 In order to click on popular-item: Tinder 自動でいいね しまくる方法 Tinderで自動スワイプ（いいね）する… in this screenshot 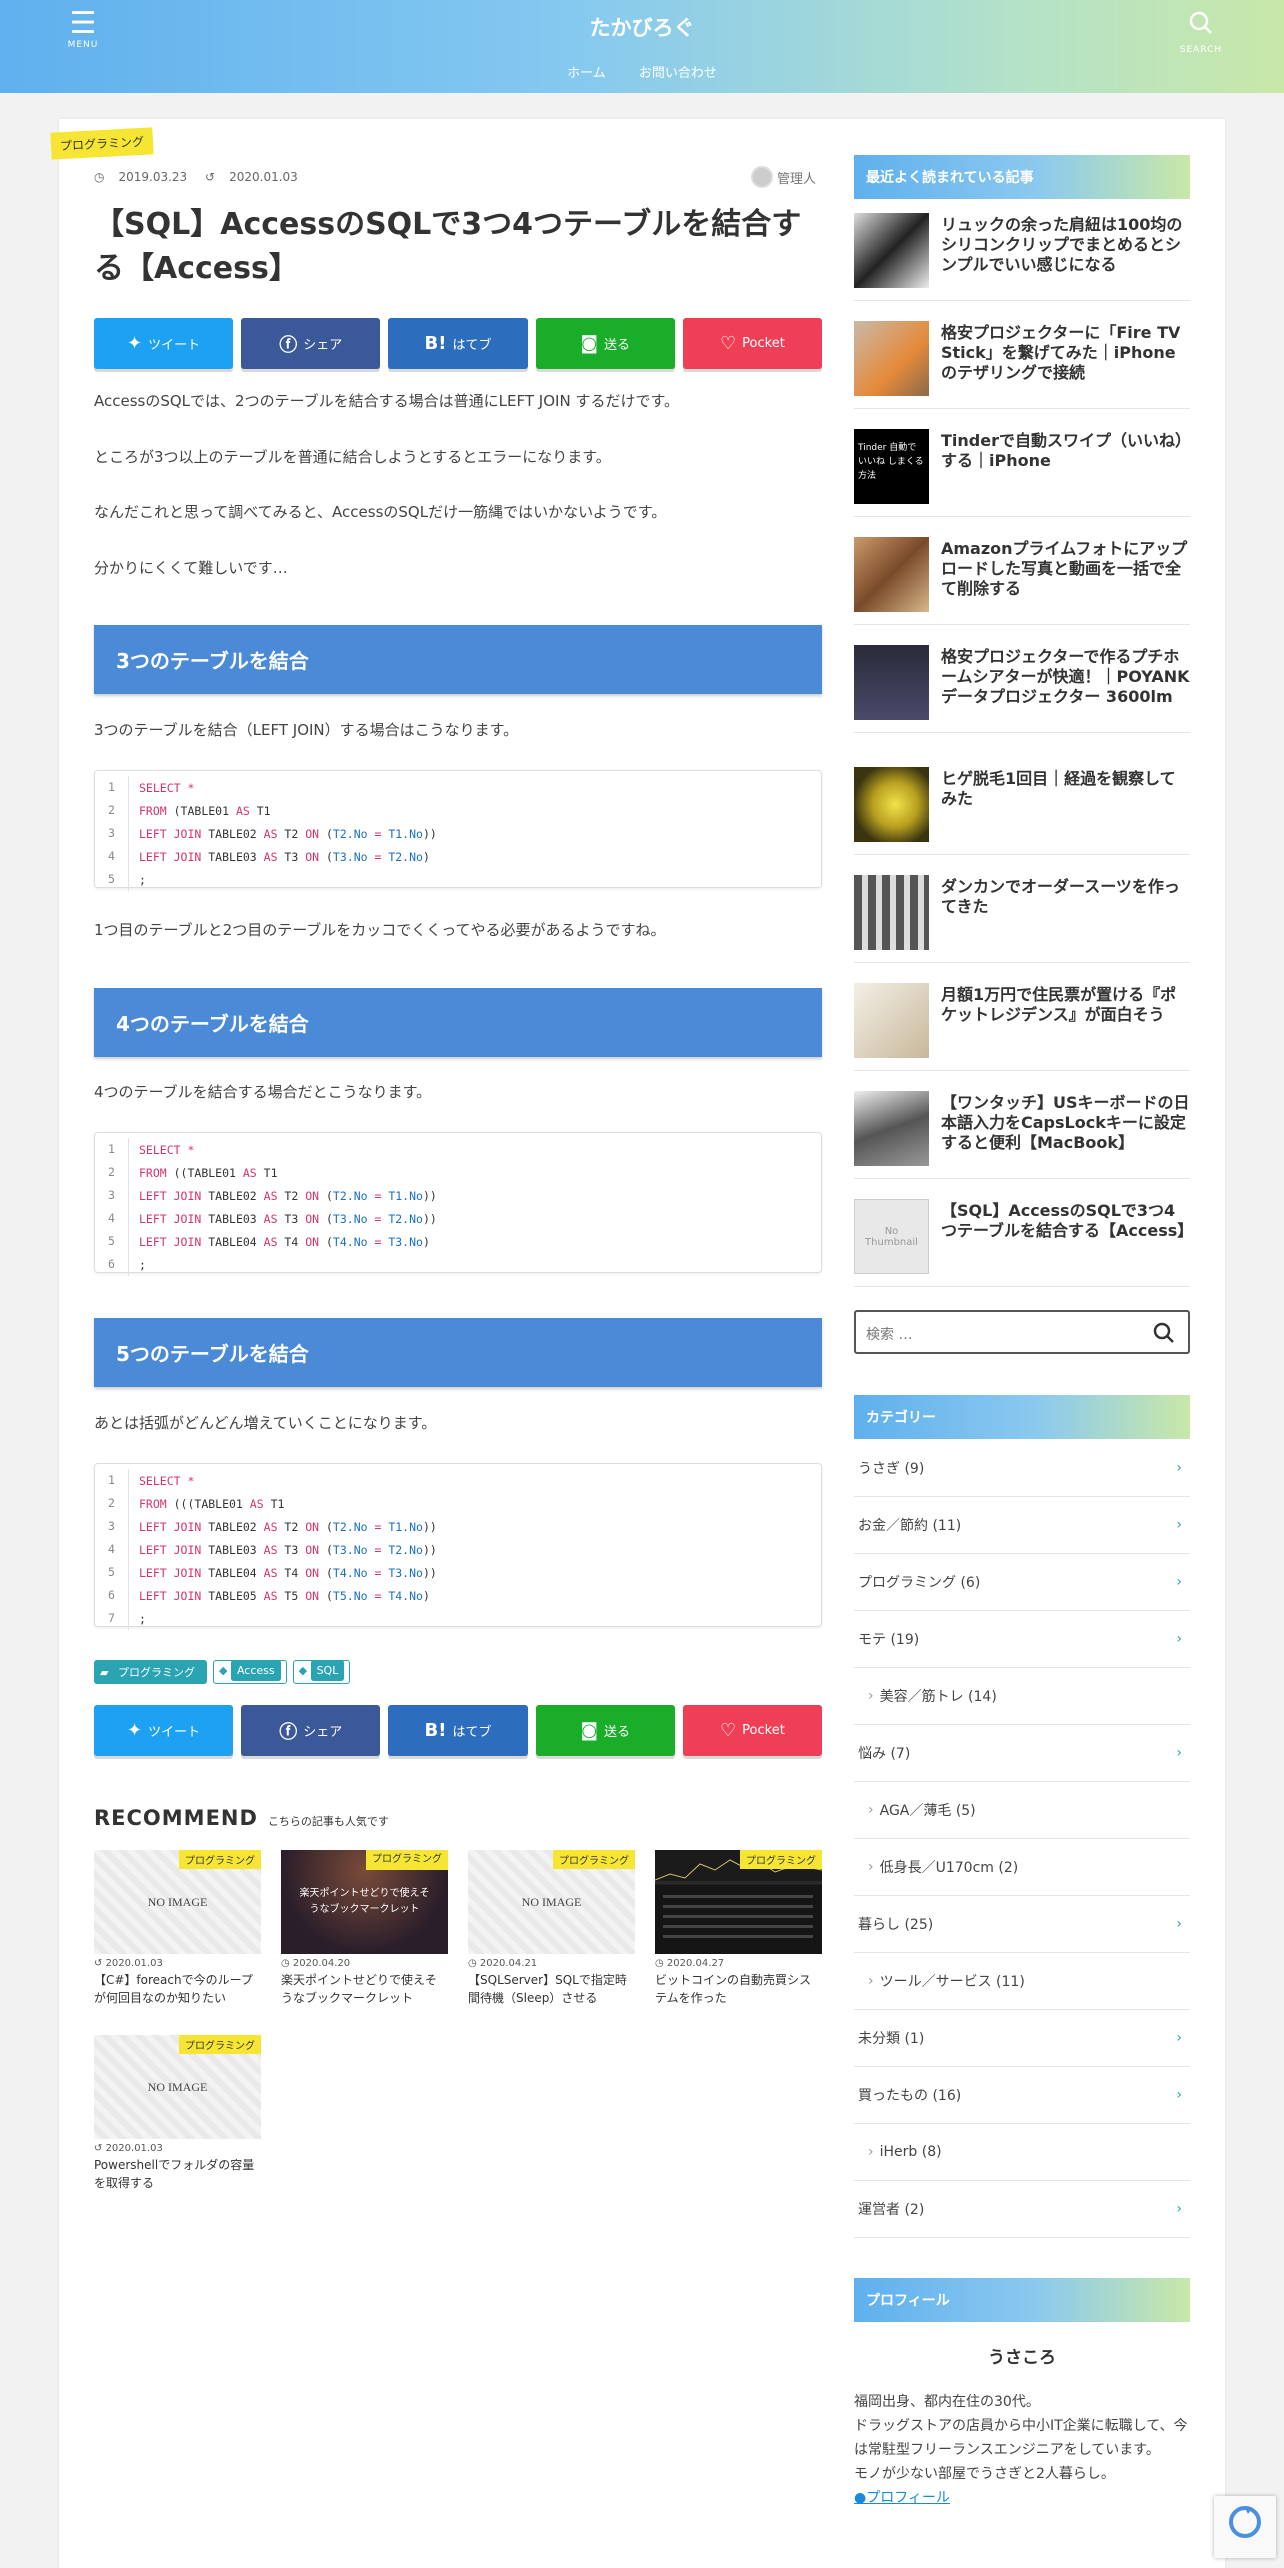, I will do `click(1022, 473)`.